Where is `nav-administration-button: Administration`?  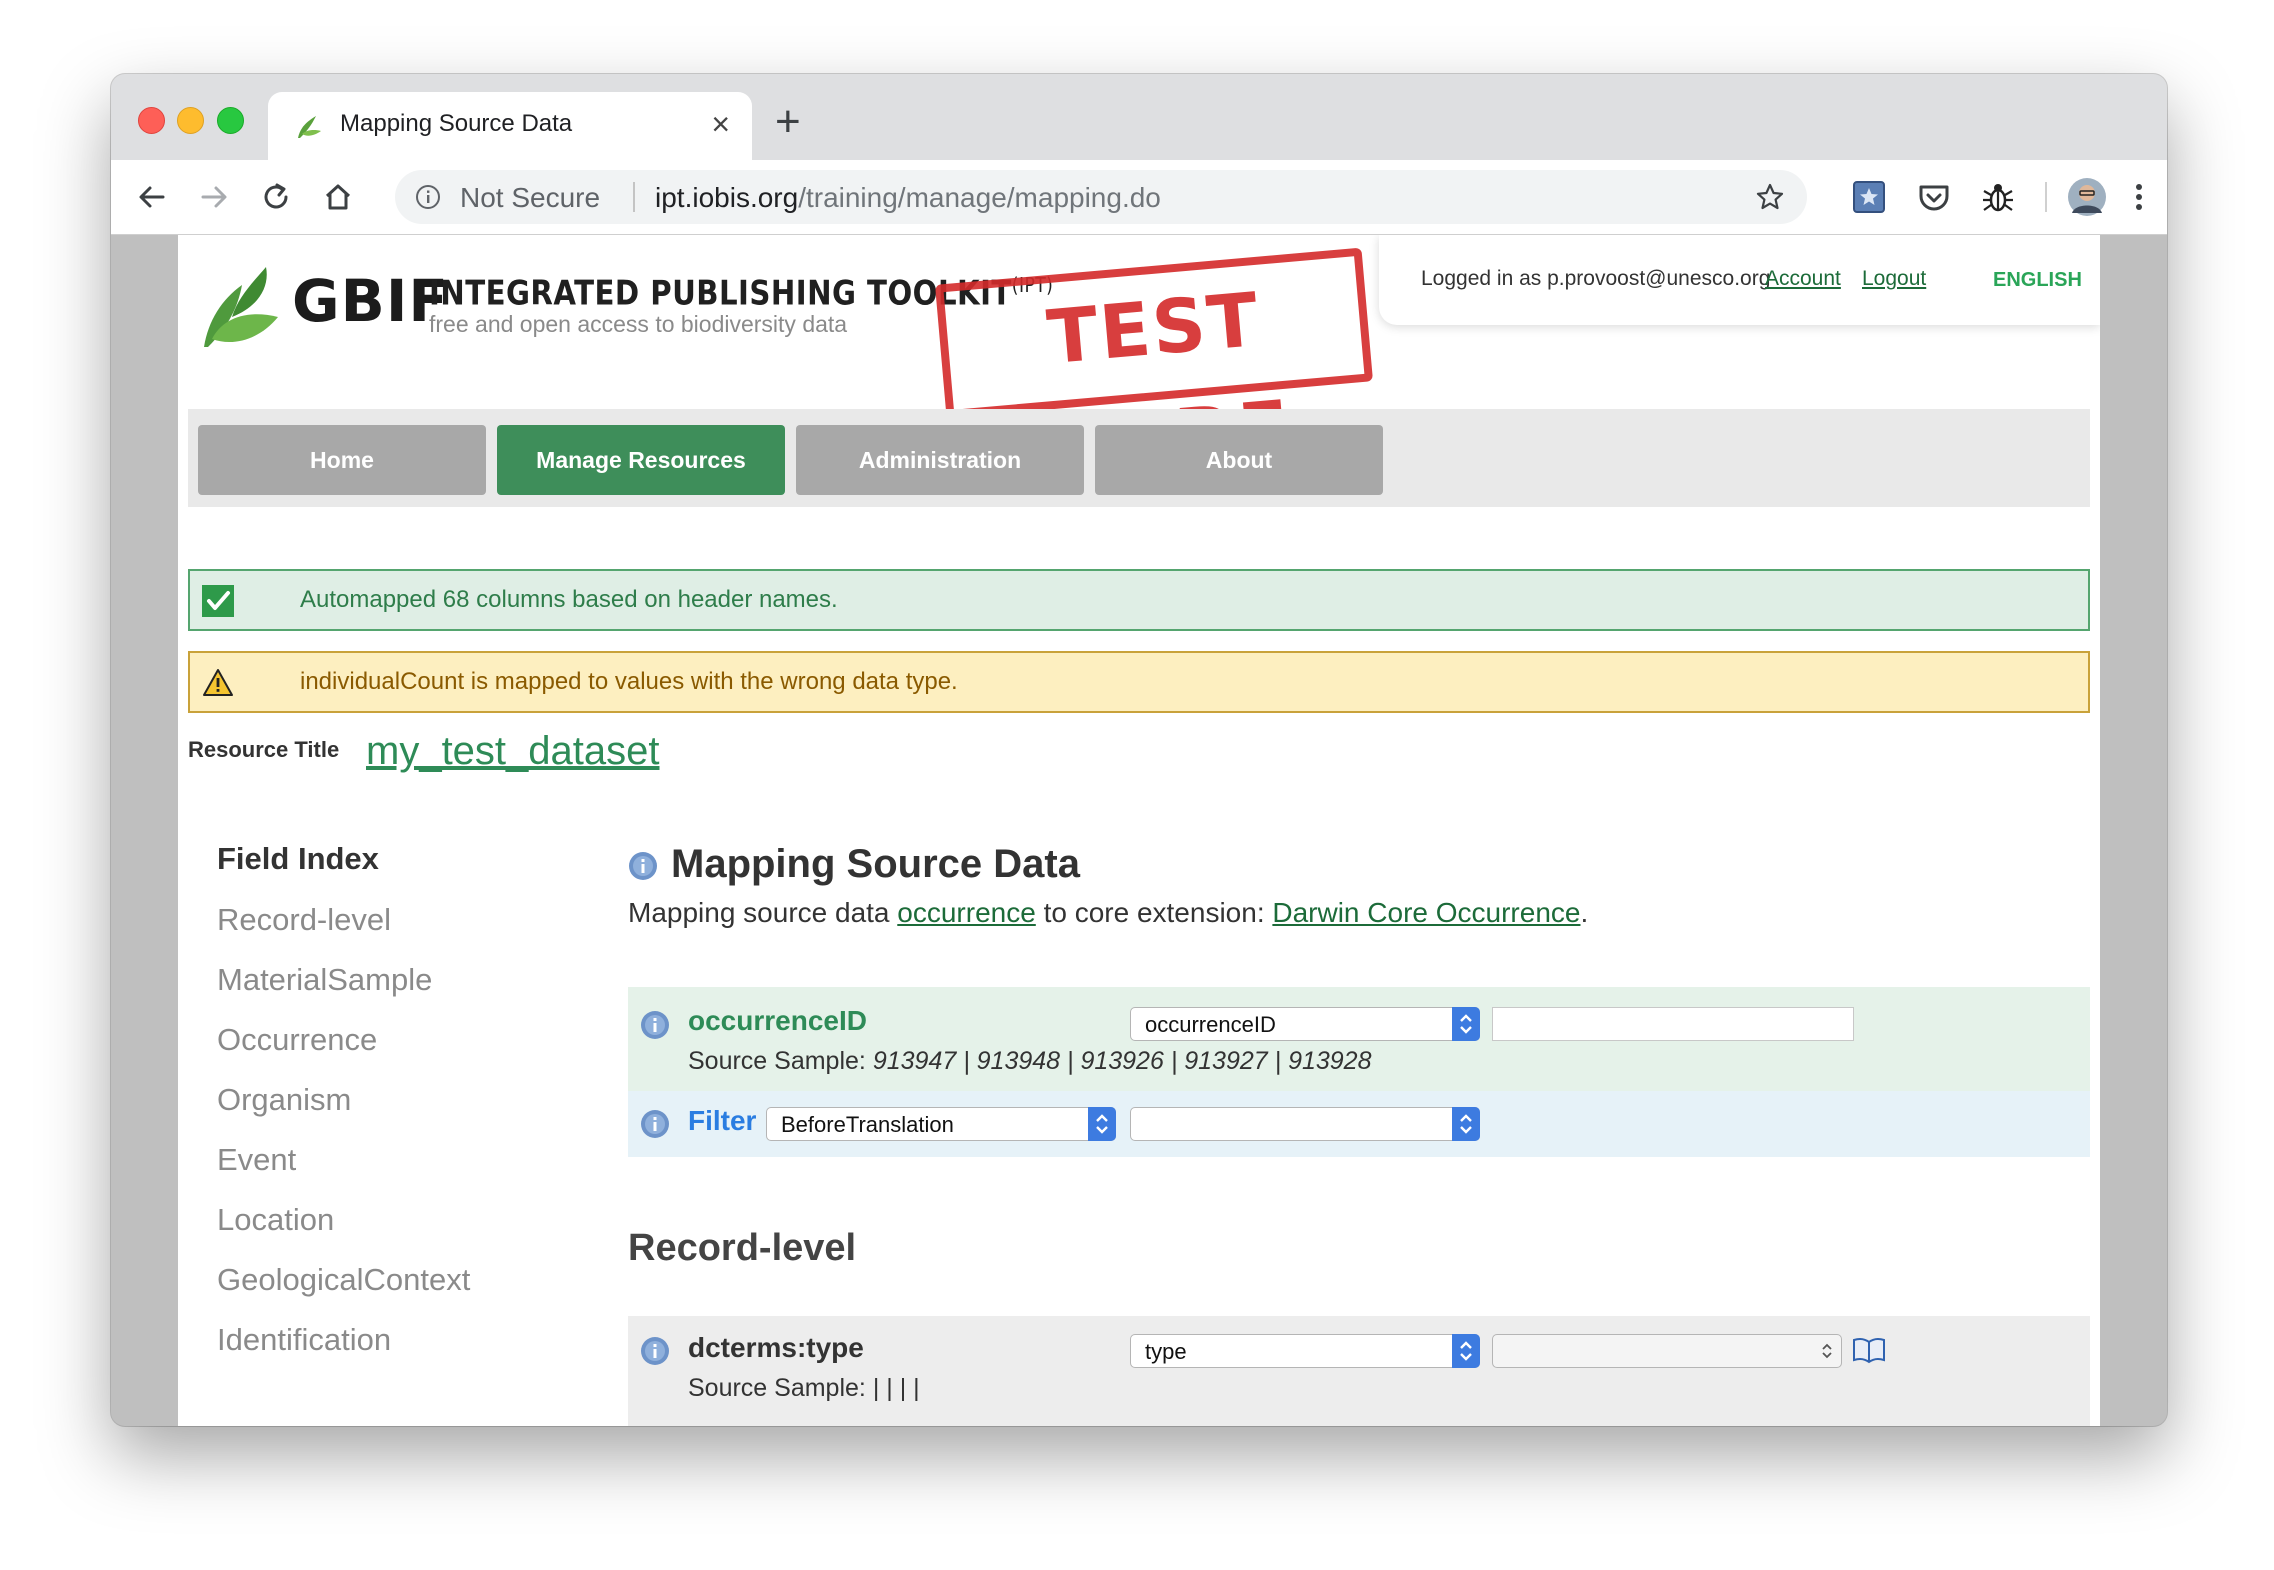 nav-administration-button: Administration is located at coordinates (940, 460).